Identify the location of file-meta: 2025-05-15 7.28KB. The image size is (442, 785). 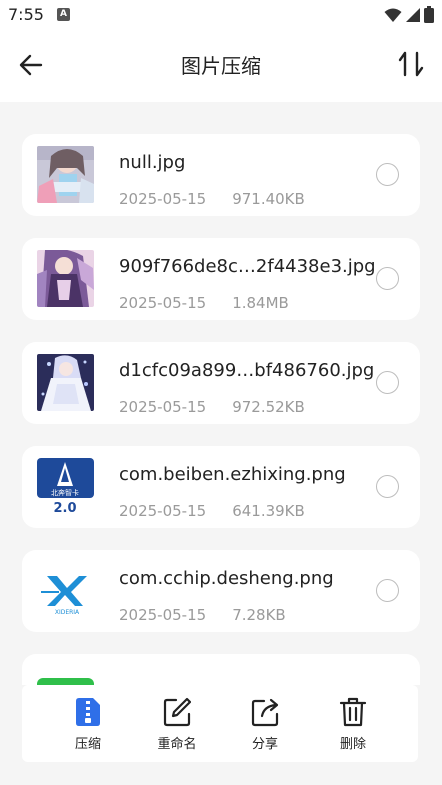
(202, 615).